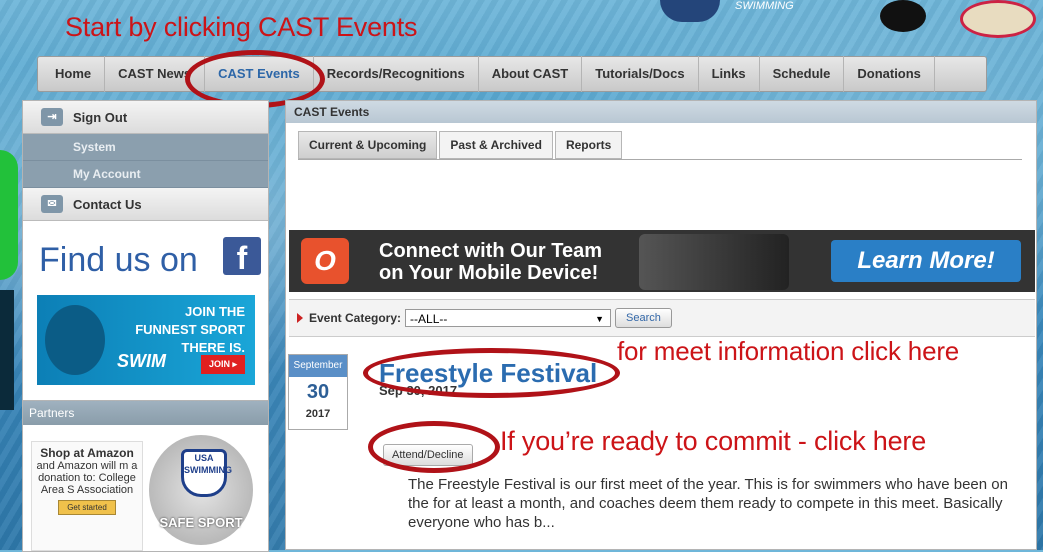 The image size is (1043, 552). What do you see at coordinates (998, 19) in the screenshot?
I see `anniversary-logo` at bounding box center [998, 19].